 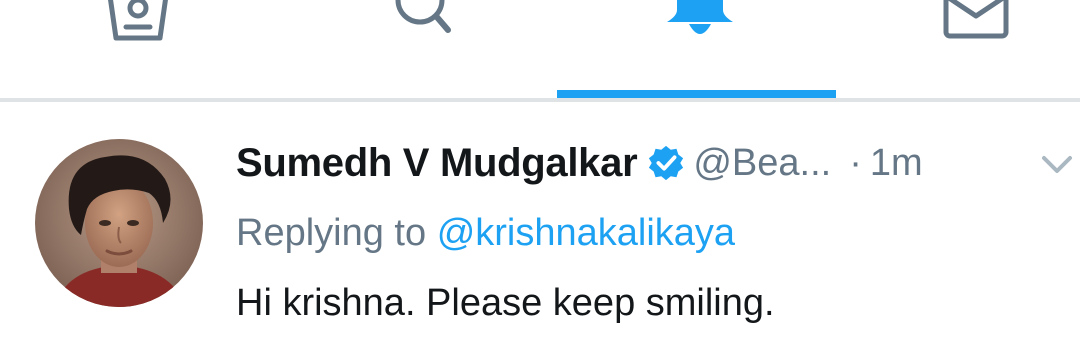 I want to click on tweet-header: Sumedh V Mudgalkar @Bea... · 1m, so click(x=579, y=163).